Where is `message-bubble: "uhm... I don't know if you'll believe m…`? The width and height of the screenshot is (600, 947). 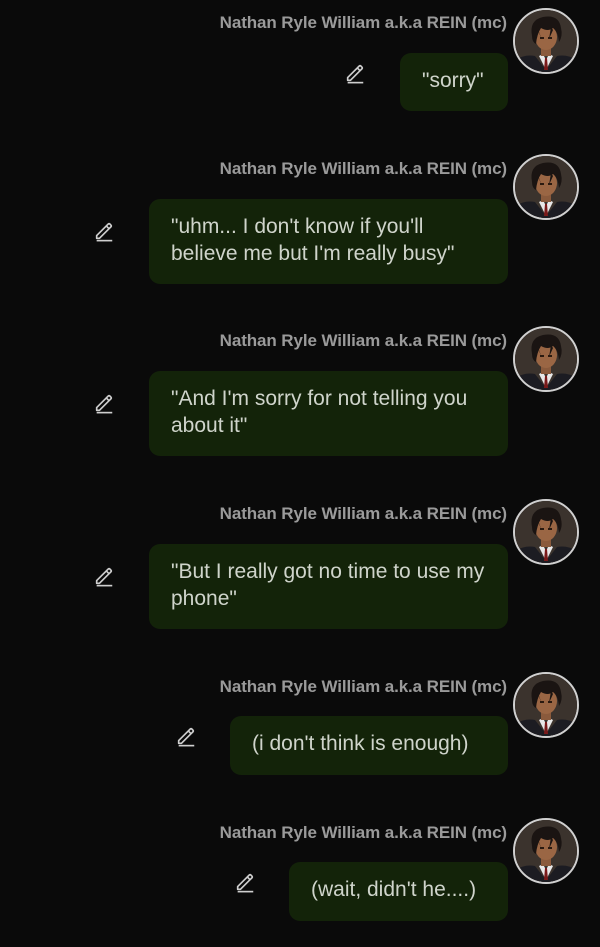
message-bubble: "uhm... I don't know if you'll believe m… is located at coordinates (328, 241).